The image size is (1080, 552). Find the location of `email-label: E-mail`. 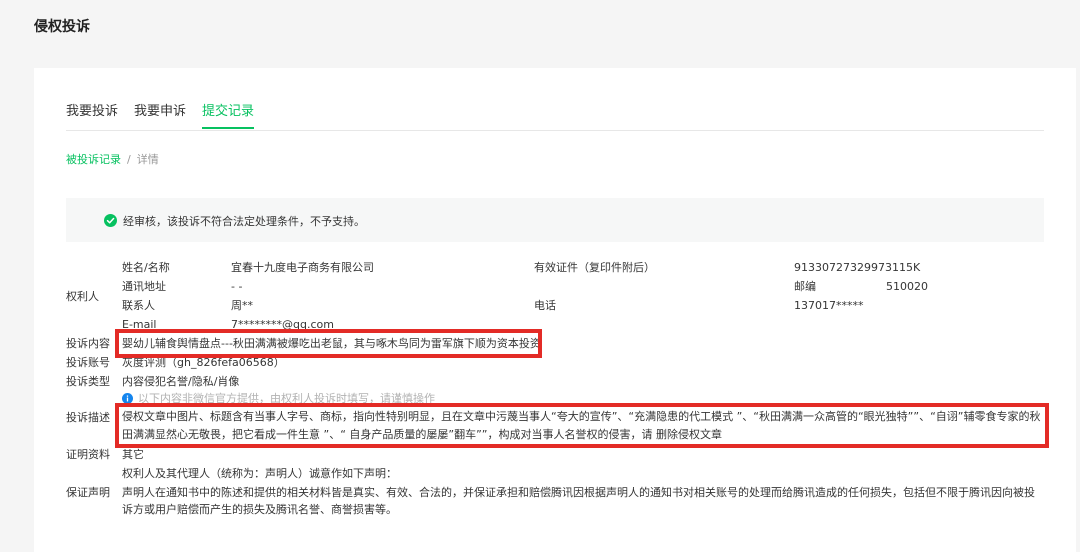

email-label: E-mail is located at coordinates (139, 324).